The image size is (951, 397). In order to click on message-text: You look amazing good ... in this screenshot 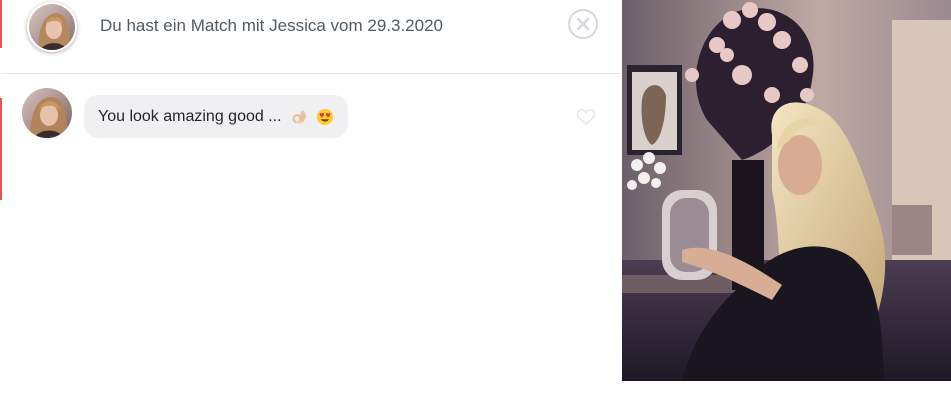, I will do `click(190, 116)`.